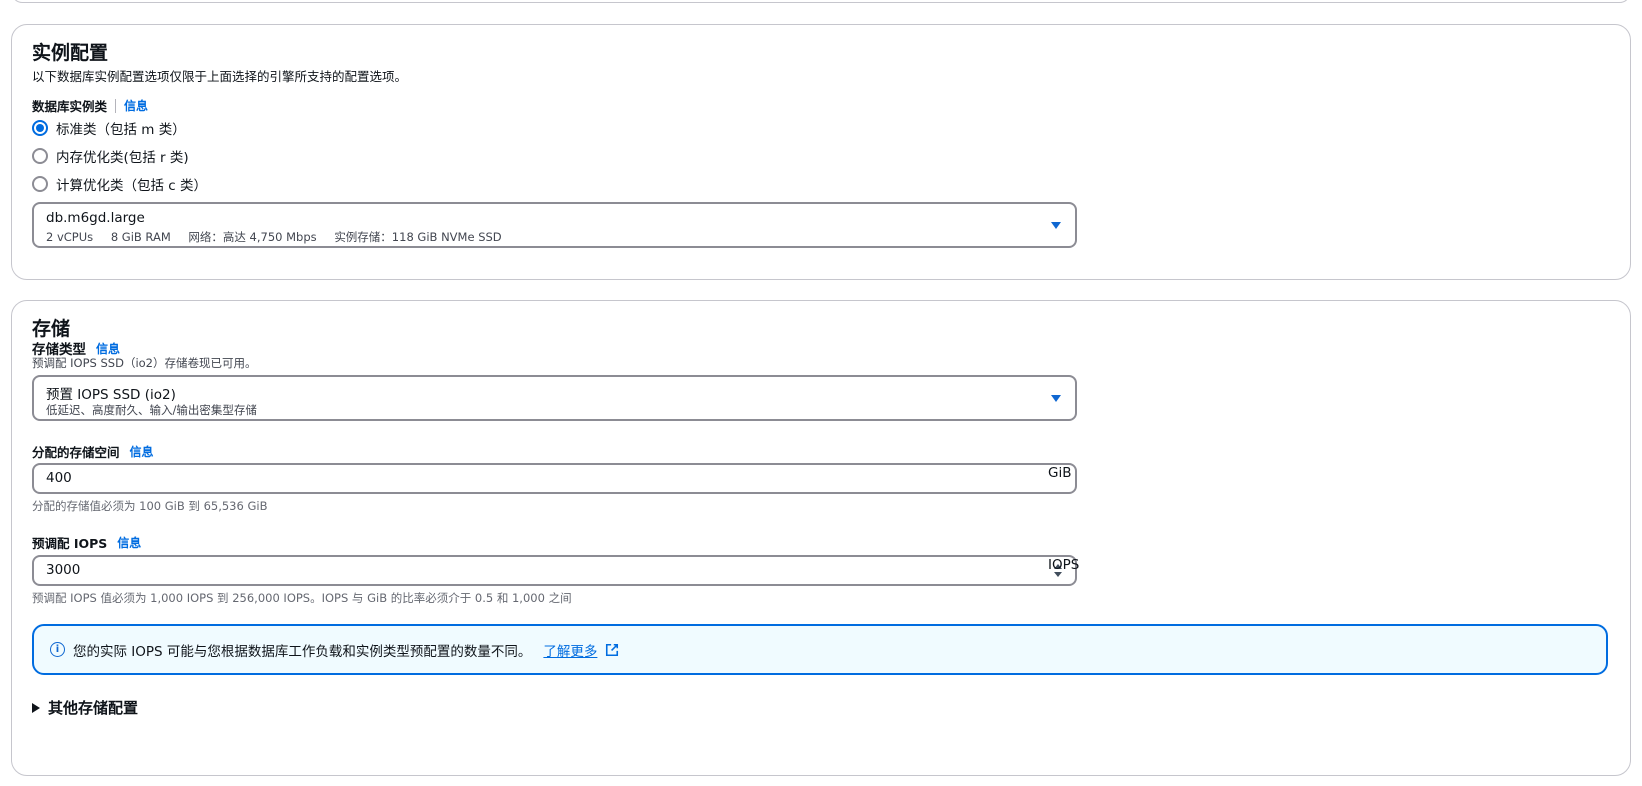 Image resolution: width=1642 pixels, height=786 pixels. What do you see at coordinates (57, 649) in the screenshot?
I see `info-icon: i` at bounding box center [57, 649].